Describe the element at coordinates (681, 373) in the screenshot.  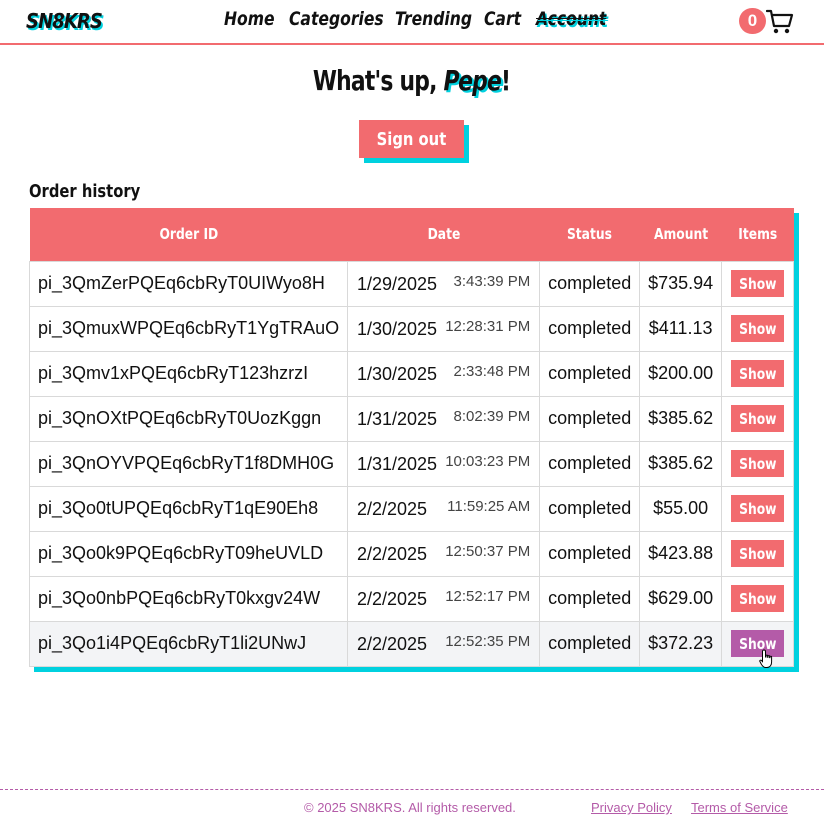
I see `order-amount-cell: $200.00` at that location.